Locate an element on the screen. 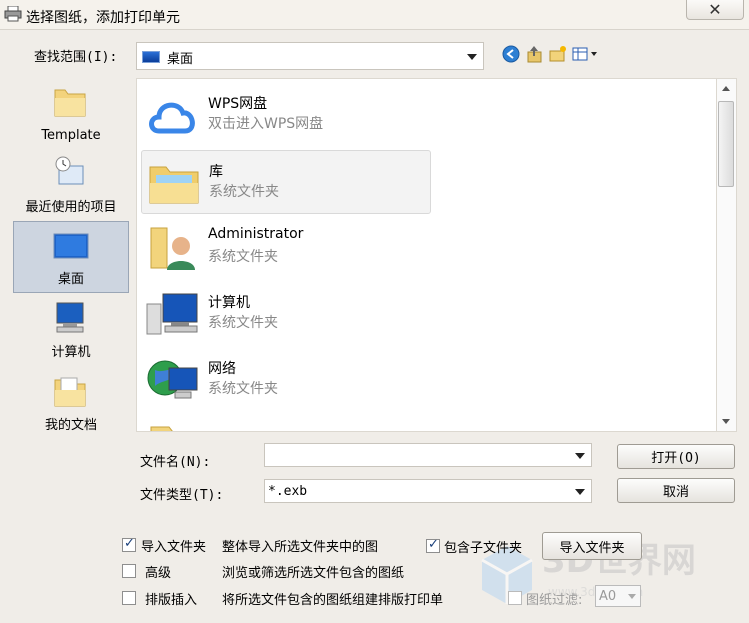 The image size is (749, 623). list-item-partial is located at coordinates (286, 422).